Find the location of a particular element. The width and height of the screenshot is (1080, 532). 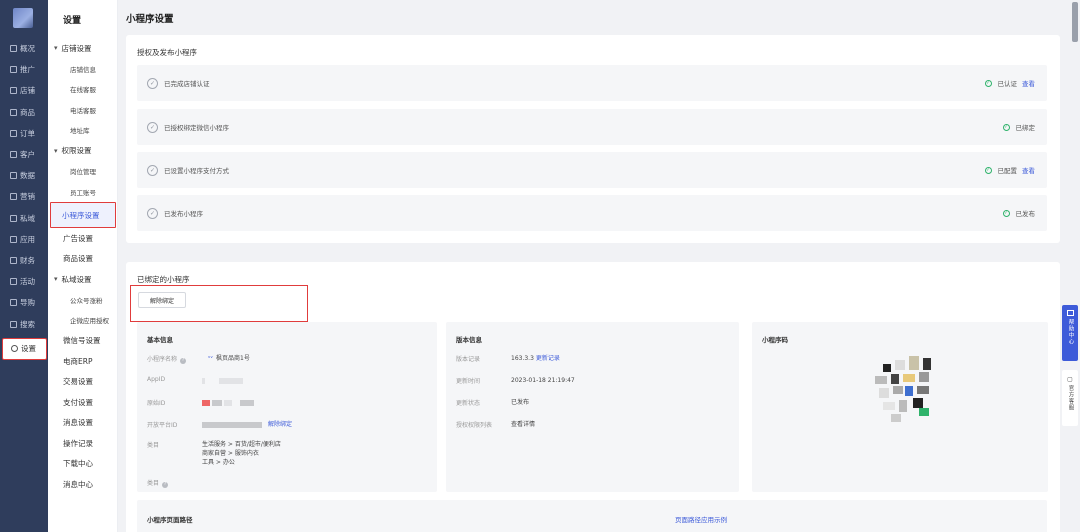

nav-item-10: 财务 is located at coordinates (24, 260).